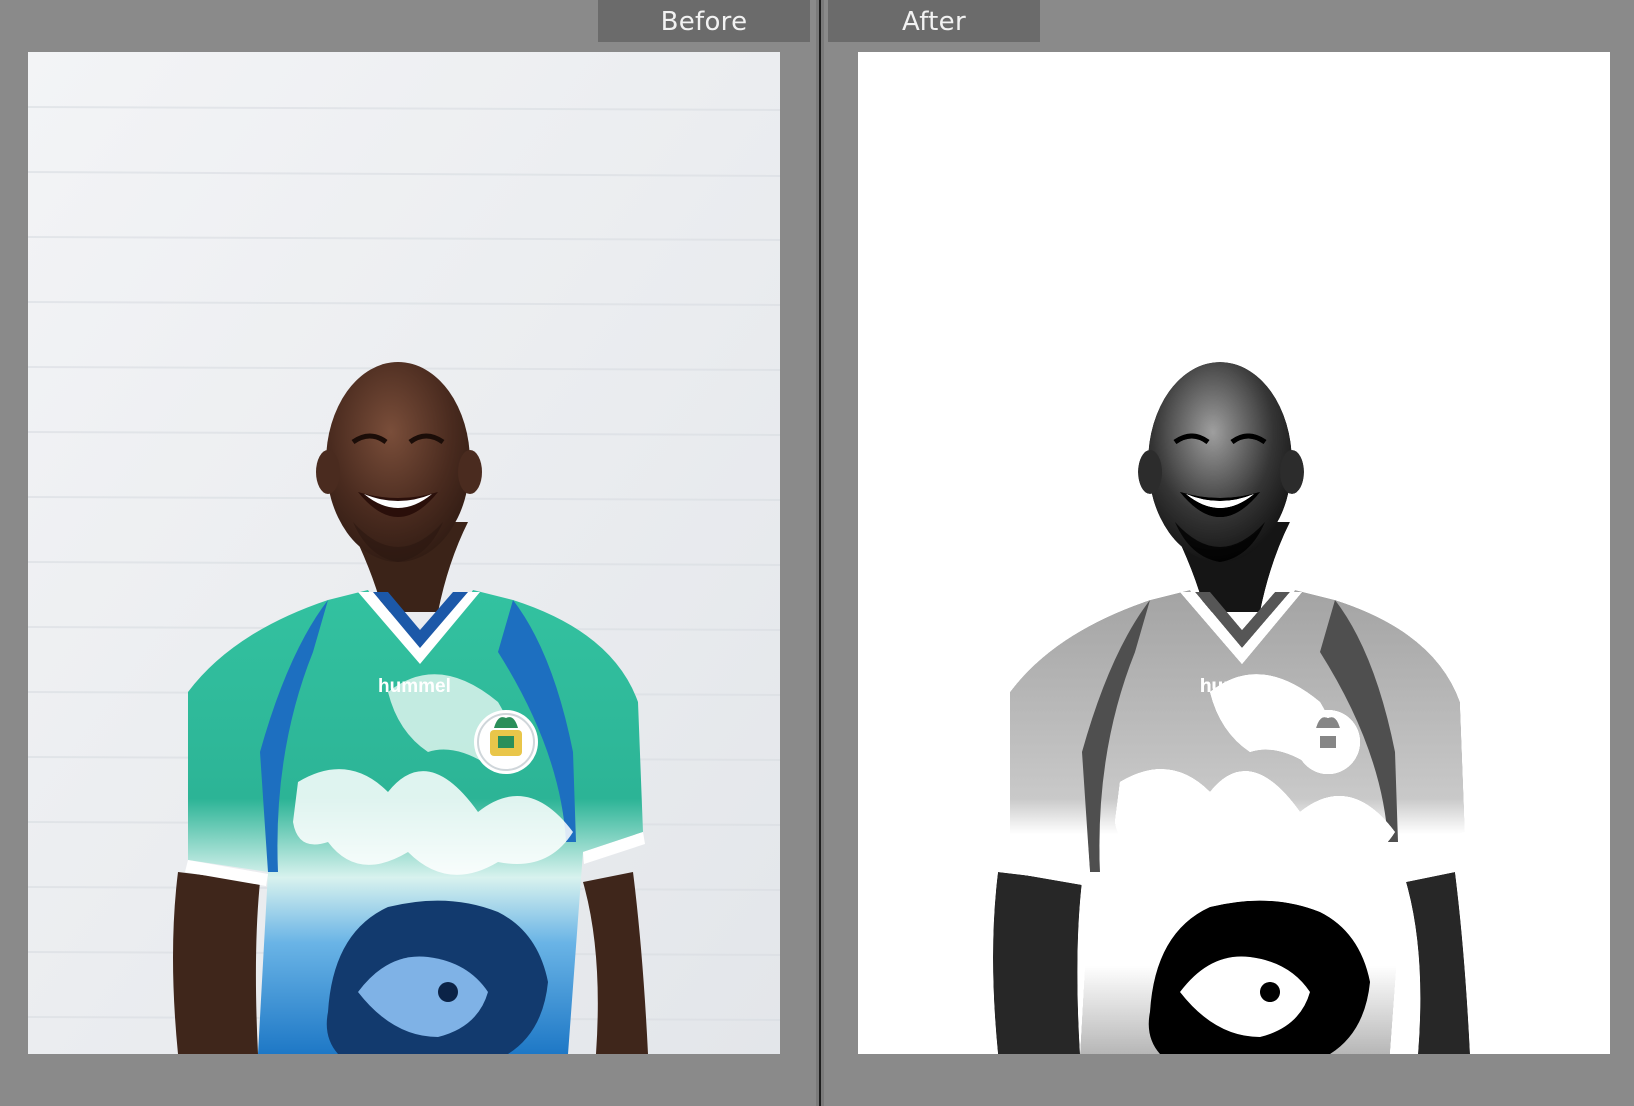 Image resolution: width=1634 pixels, height=1106 pixels. I want to click on compare-divider, so click(820, 553).